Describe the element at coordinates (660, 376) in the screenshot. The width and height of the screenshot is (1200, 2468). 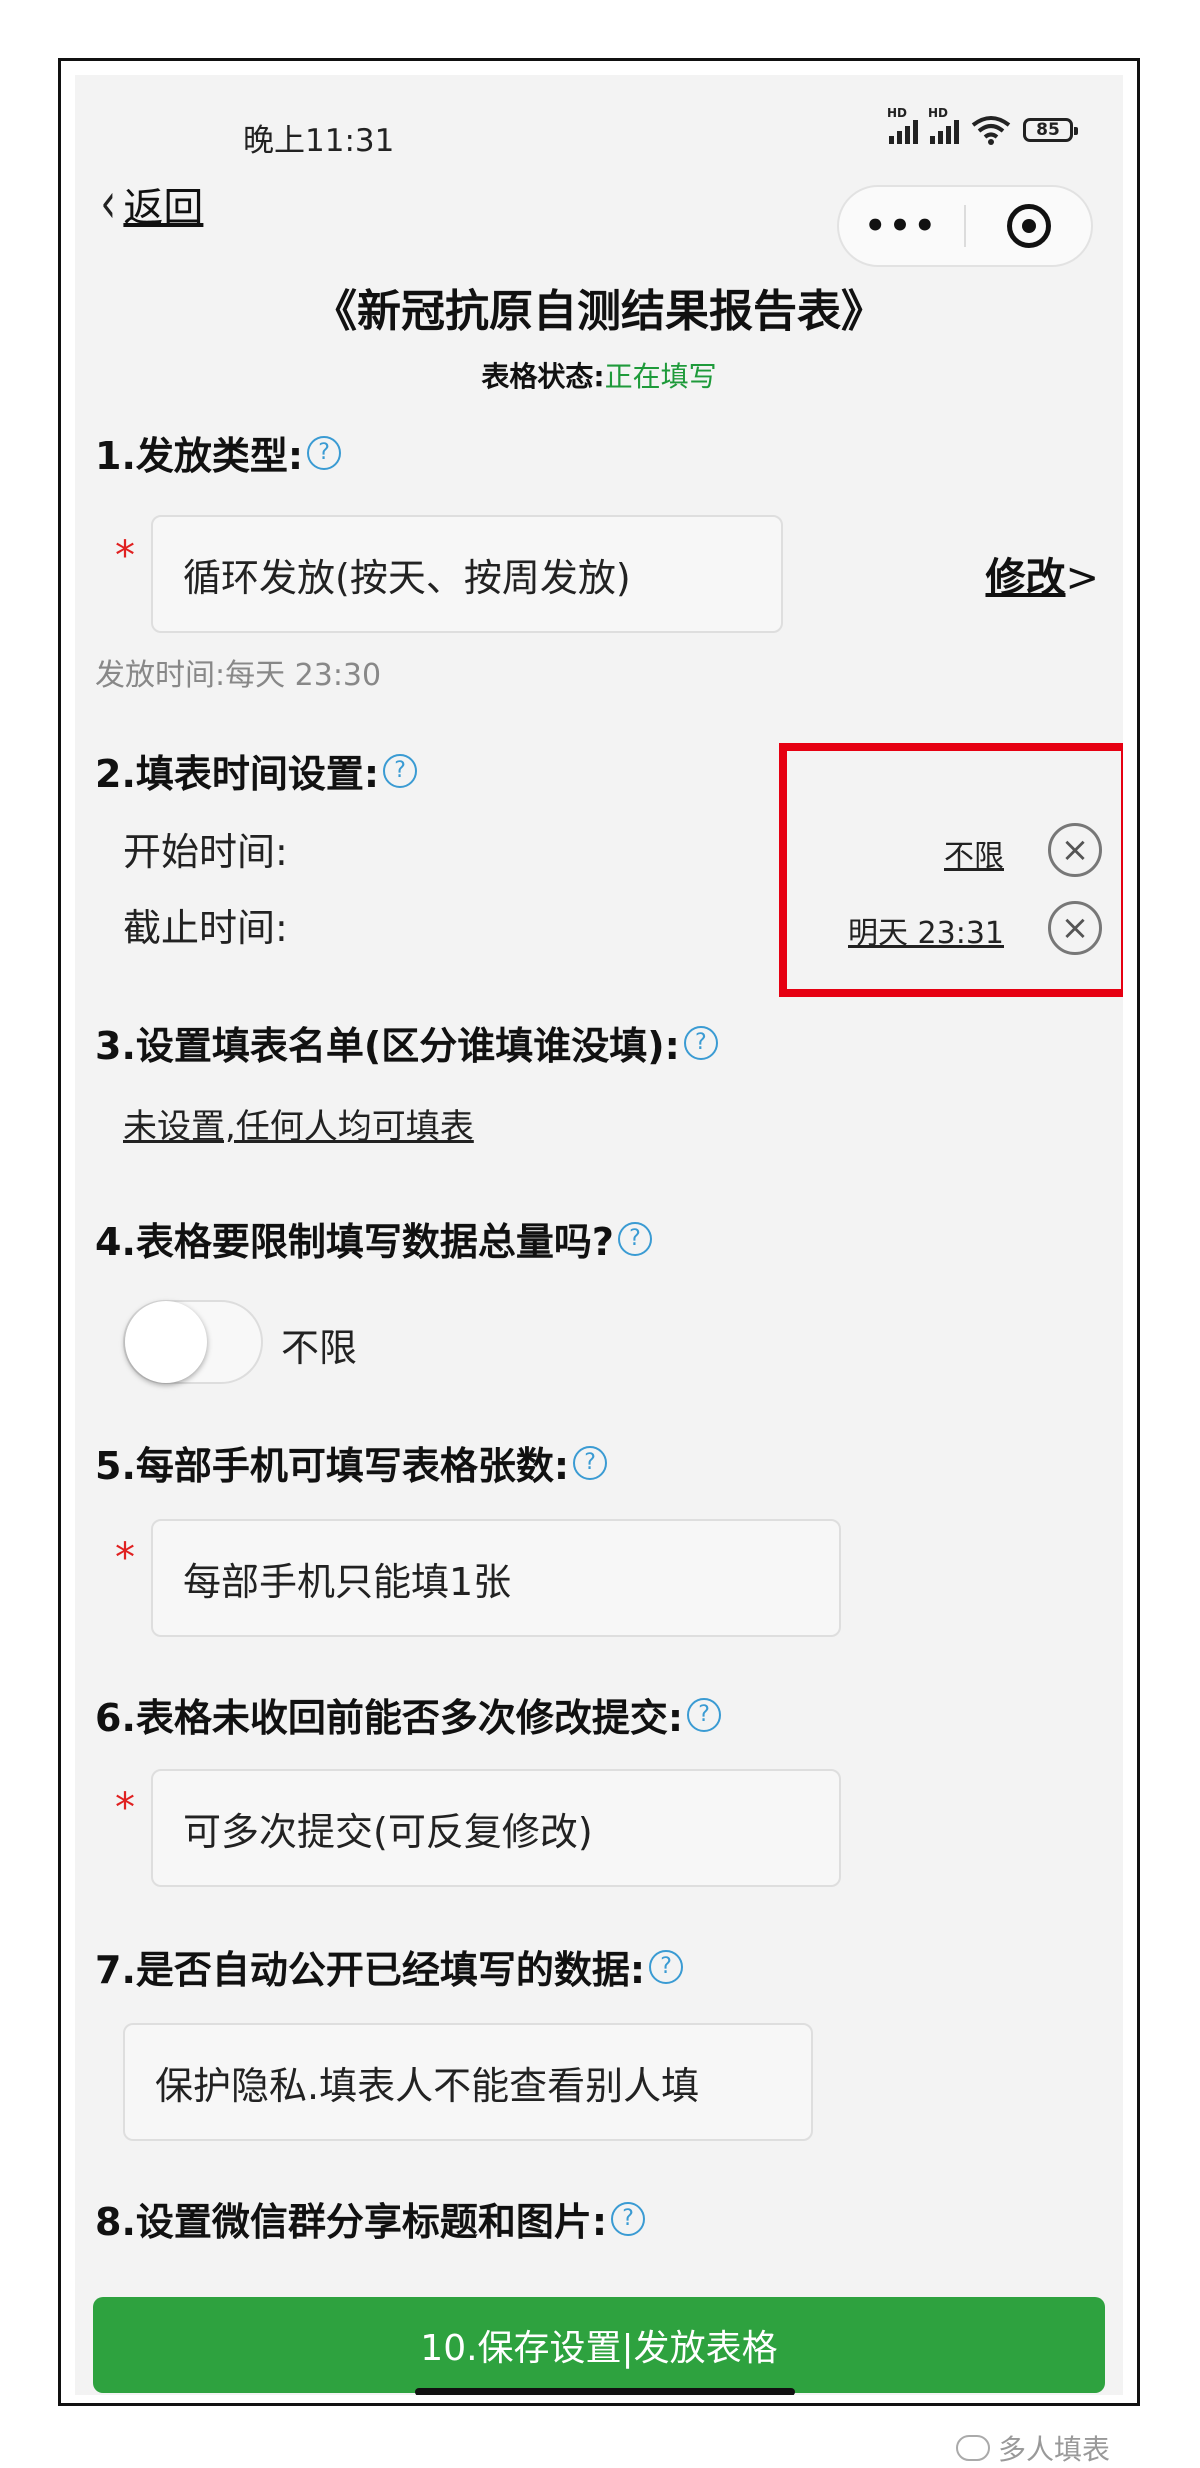
I see `form-status-value: 正在填写` at that location.